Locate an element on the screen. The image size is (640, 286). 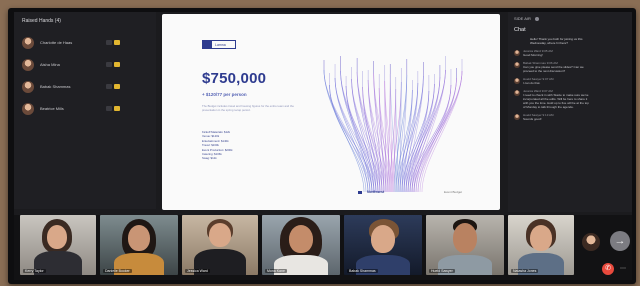
participant-row: Charlotte de Haas is located at coordinates (85, 42).